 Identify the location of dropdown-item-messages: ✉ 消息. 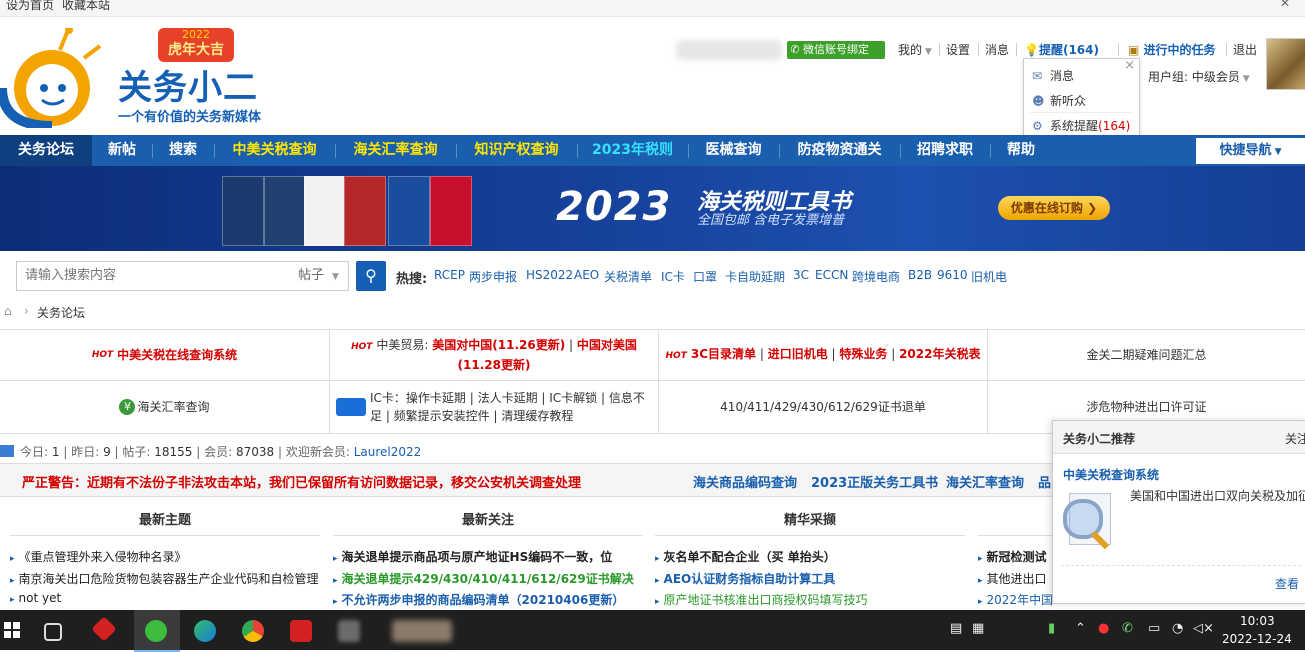
(1053, 75).